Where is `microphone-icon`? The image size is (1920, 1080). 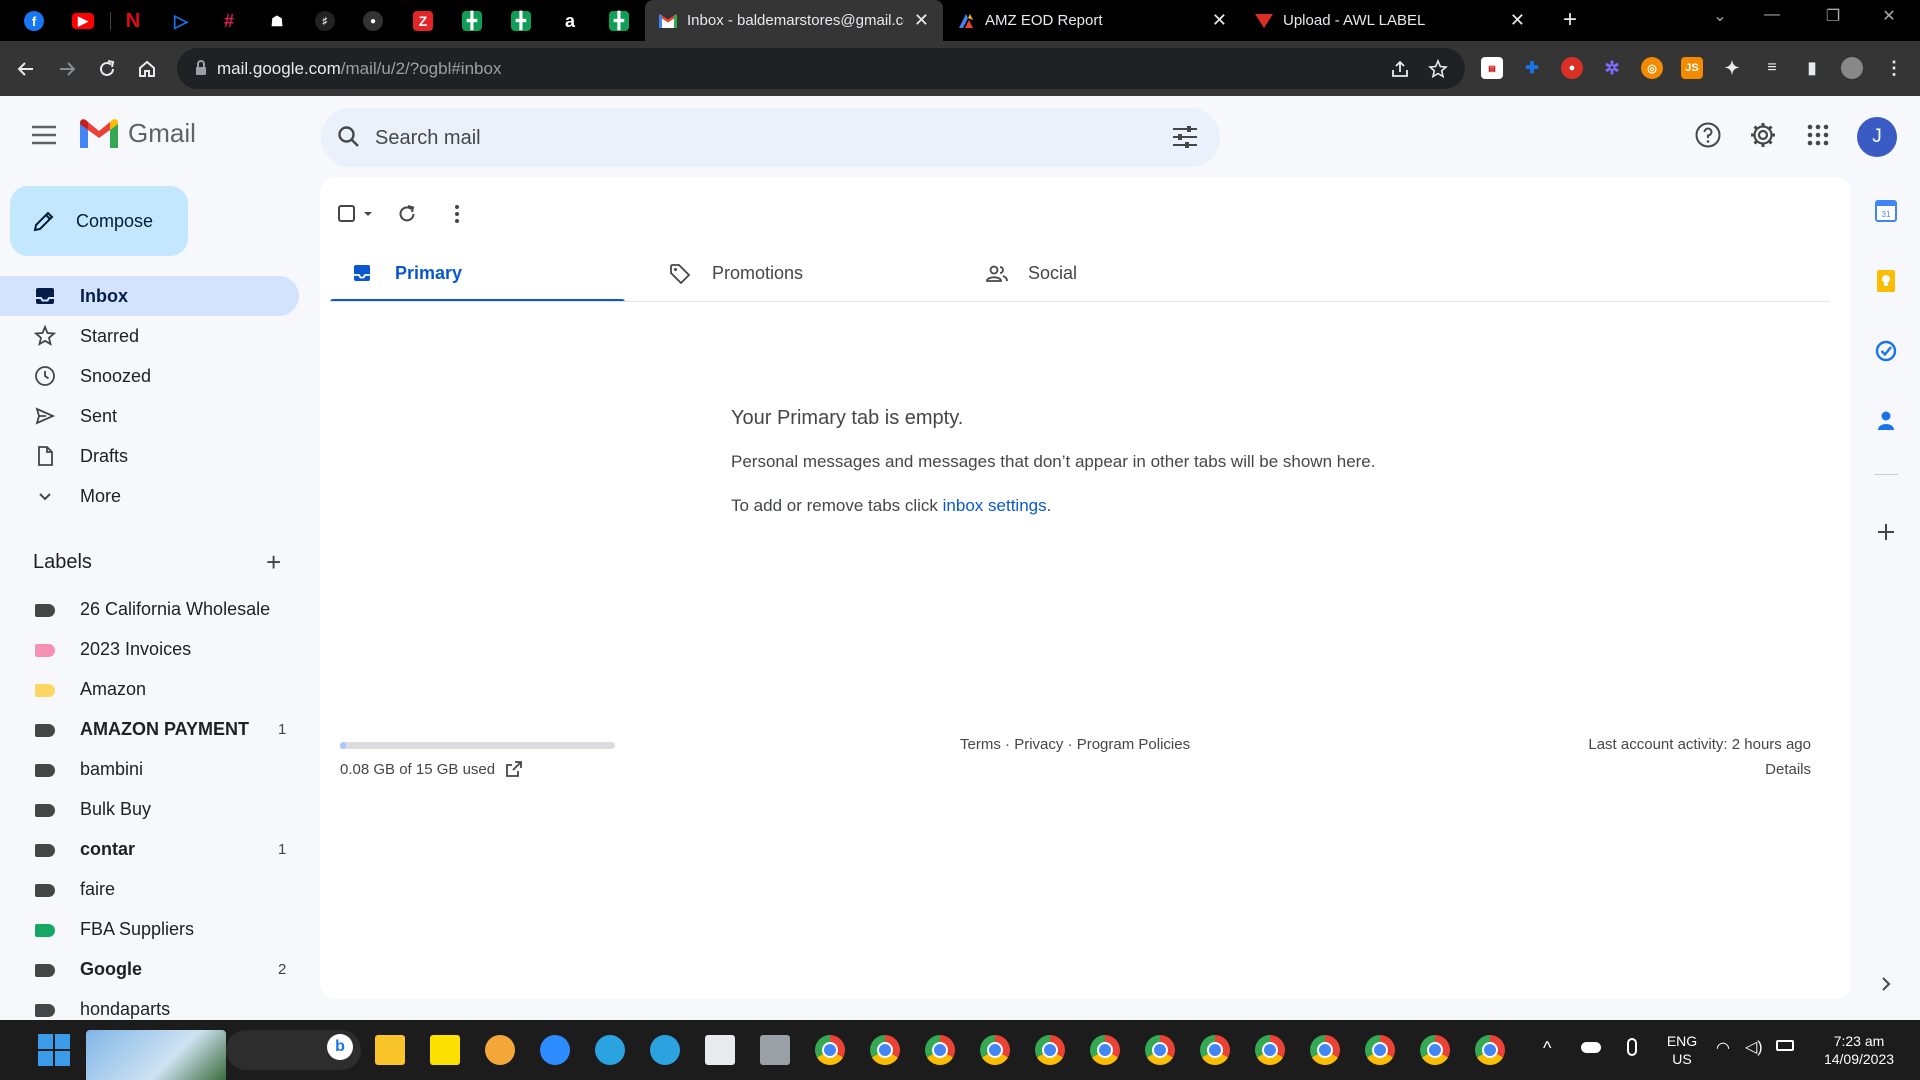
microphone-icon is located at coordinates (1632, 1047).